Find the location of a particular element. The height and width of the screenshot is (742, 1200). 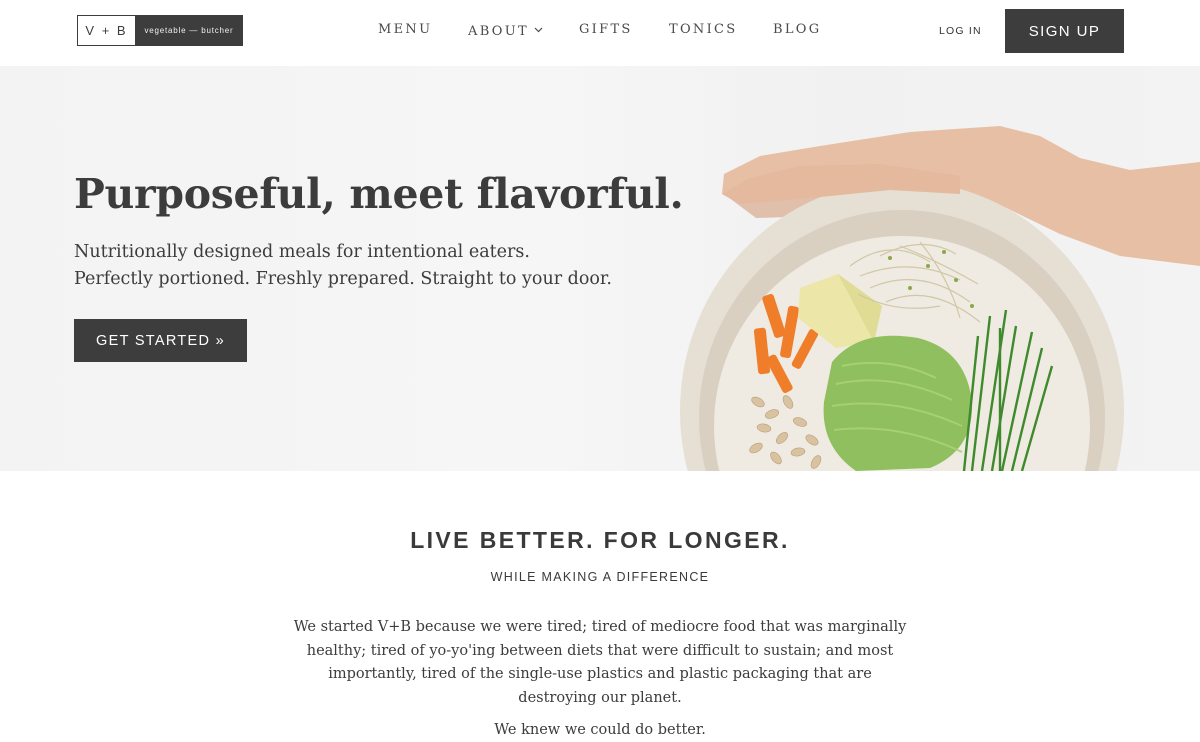

nav-item-tonics: TONICS is located at coordinates (703, 29).